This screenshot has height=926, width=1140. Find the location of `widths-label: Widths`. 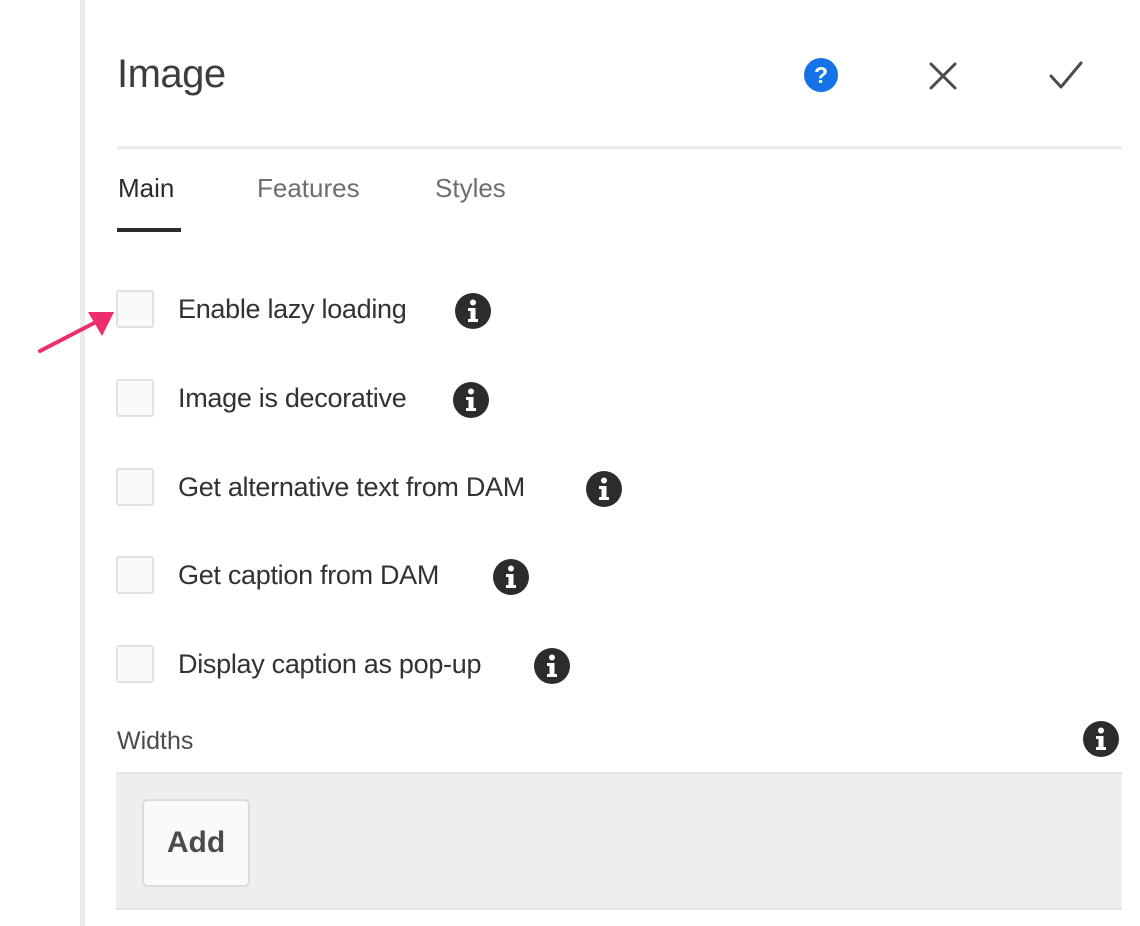

widths-label: Widths is located at coordinates (155, 741).